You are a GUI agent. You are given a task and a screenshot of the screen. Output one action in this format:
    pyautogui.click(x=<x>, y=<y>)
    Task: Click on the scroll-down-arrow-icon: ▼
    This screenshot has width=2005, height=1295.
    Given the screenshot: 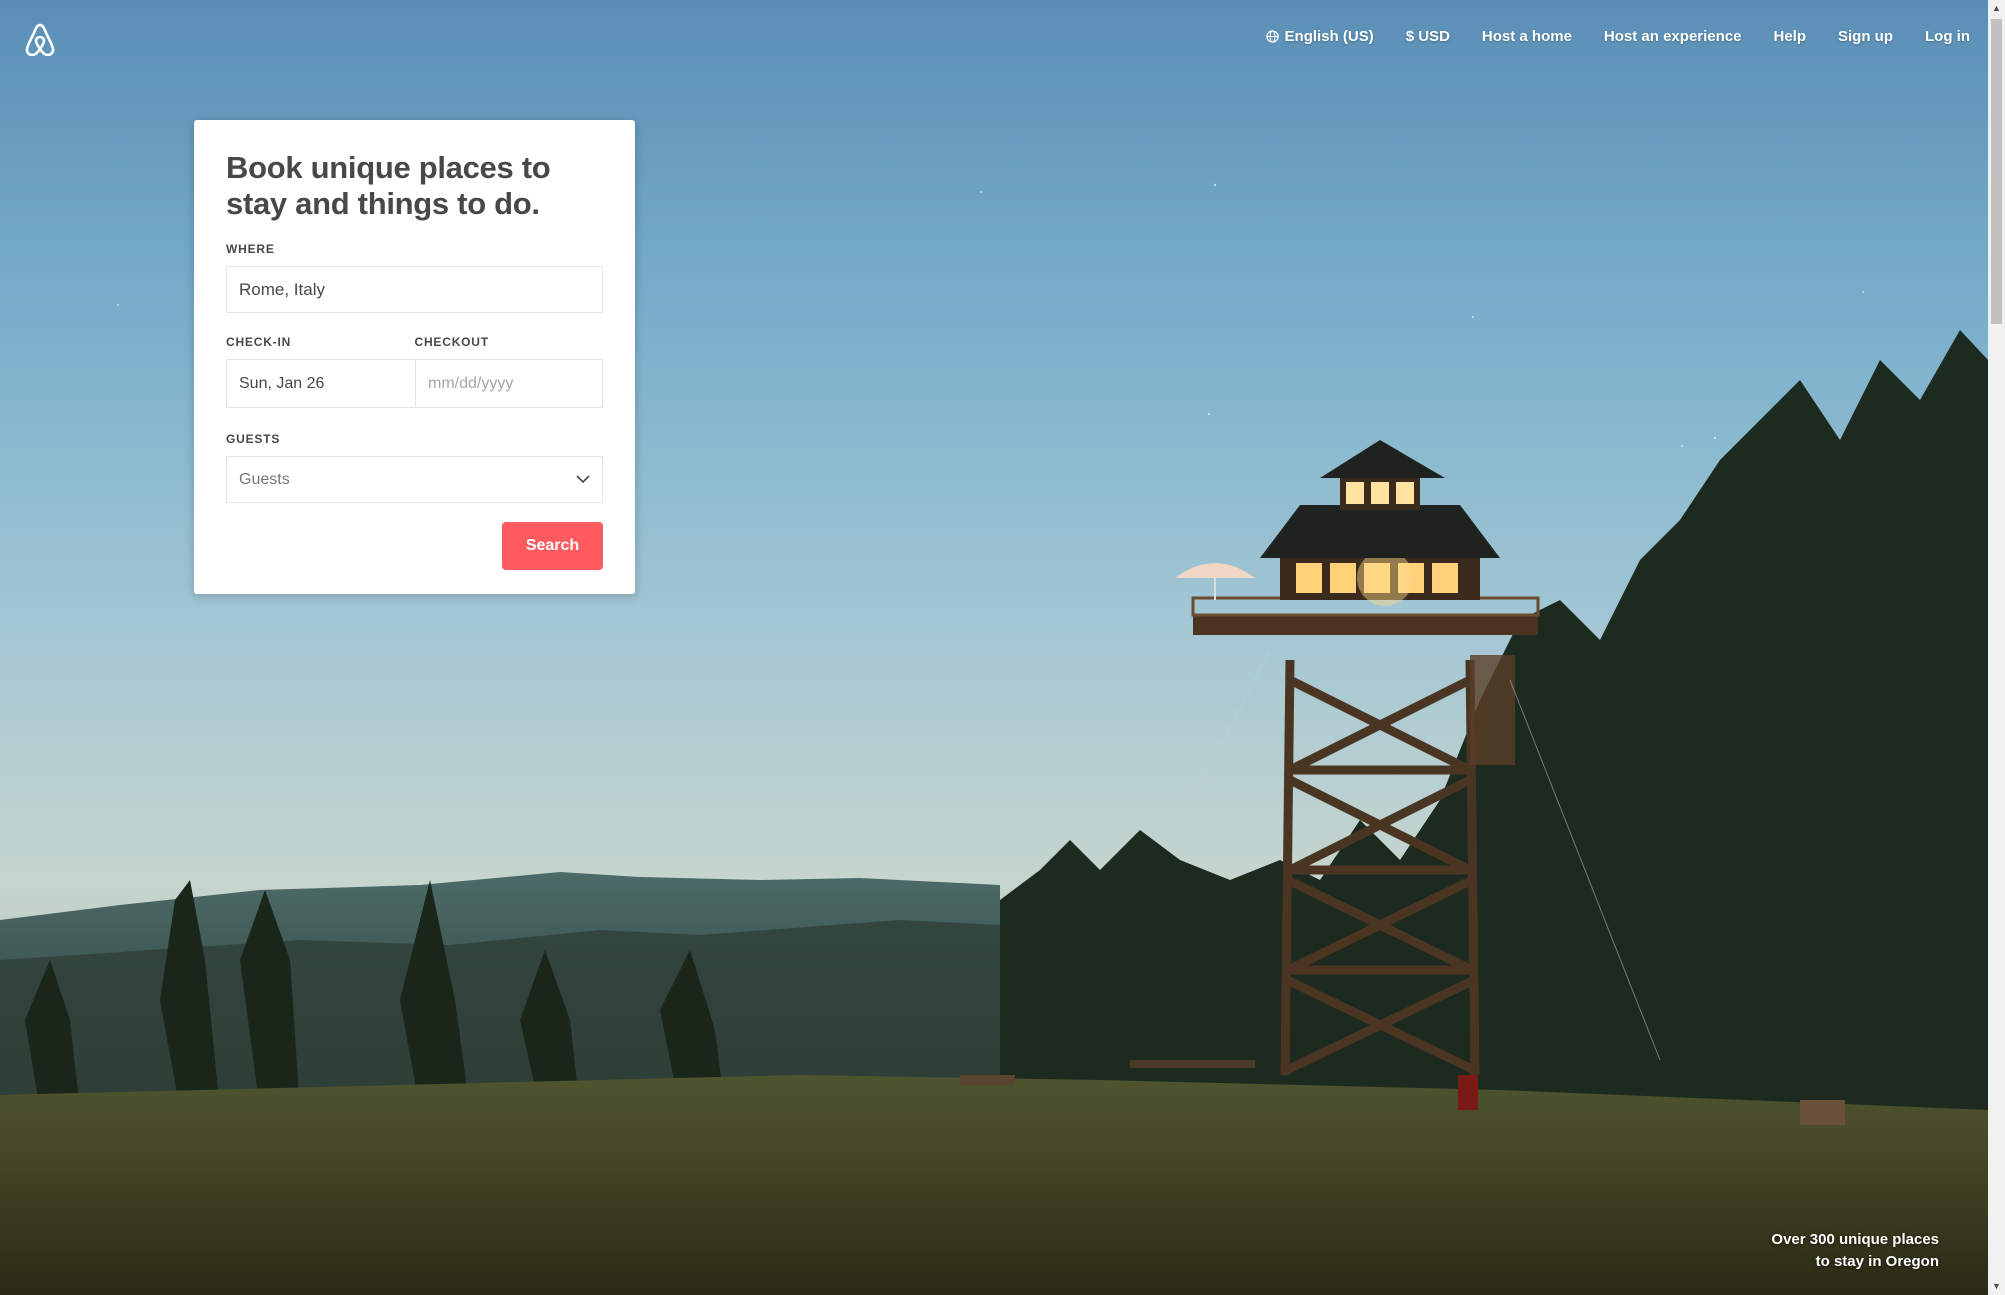 What is the action you would take?
    pyautogui.click(x=1996, y=1286)
    